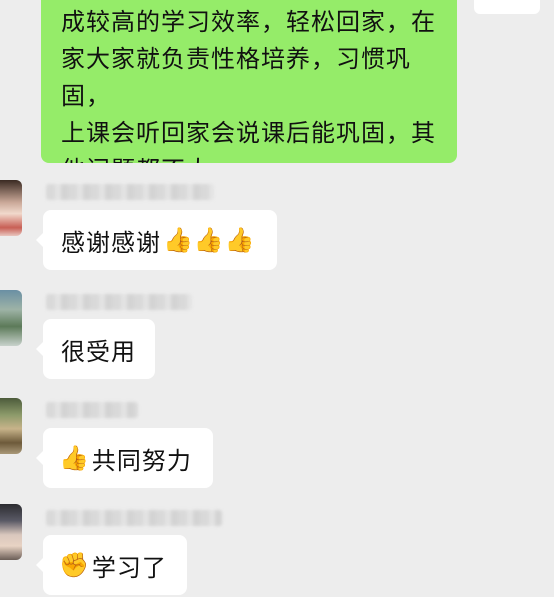 This screenshot has width=554, height=597. I want to click on thumbs-up-icon: 👍, so click(74, 458).